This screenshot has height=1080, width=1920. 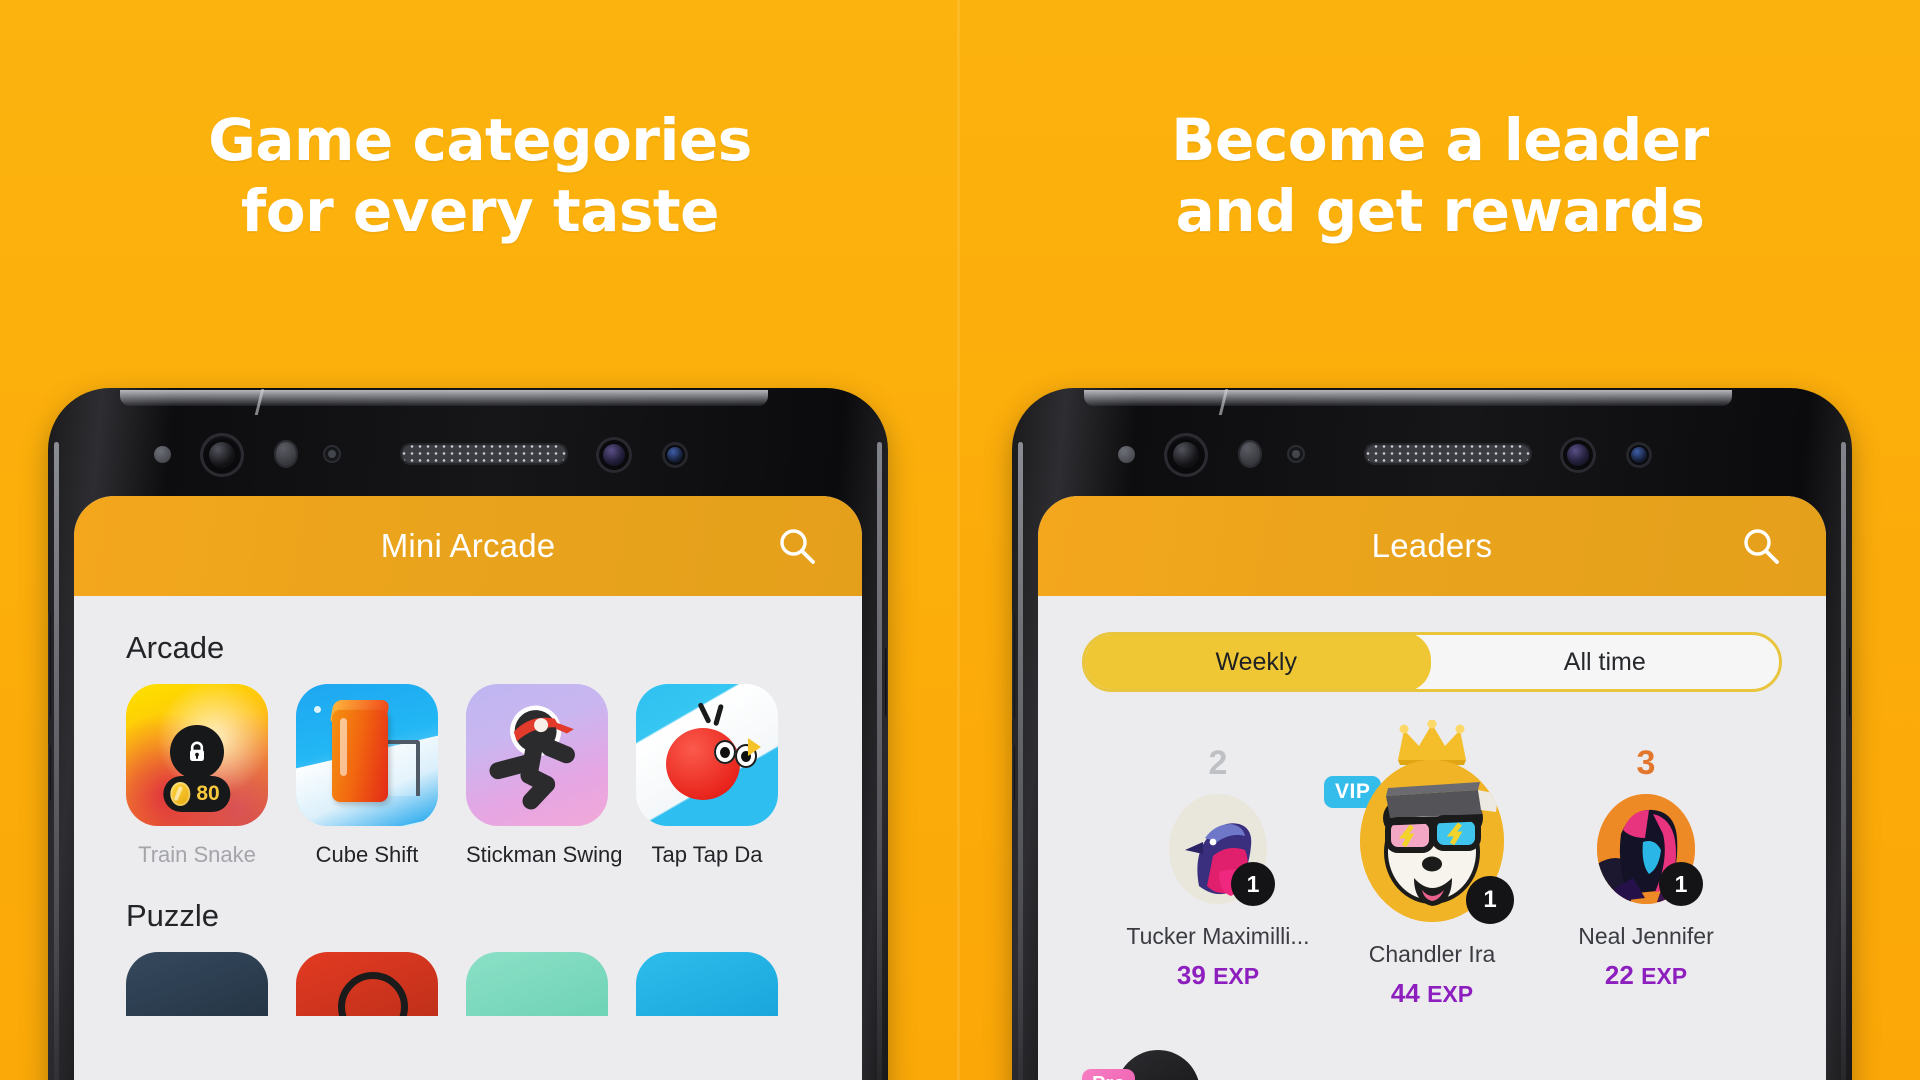 I want to click on coin-icon, so click(x=180, y=794).